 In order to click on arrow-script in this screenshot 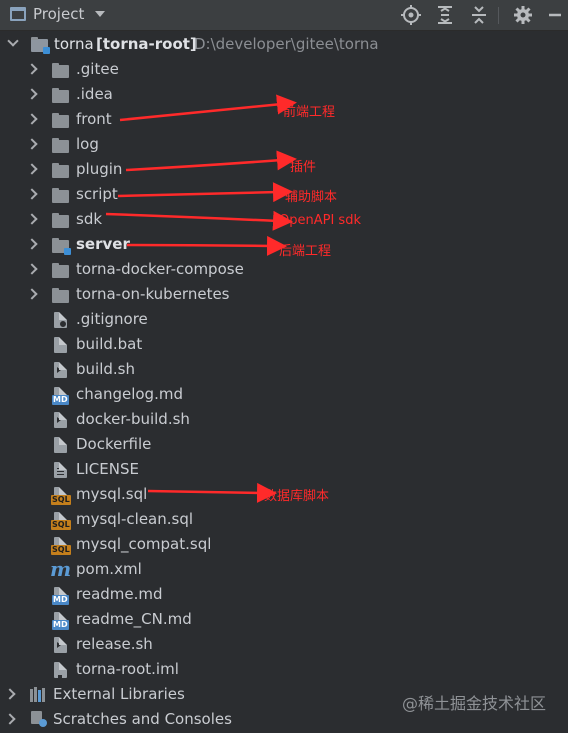, I will do `click(205, 192)`.